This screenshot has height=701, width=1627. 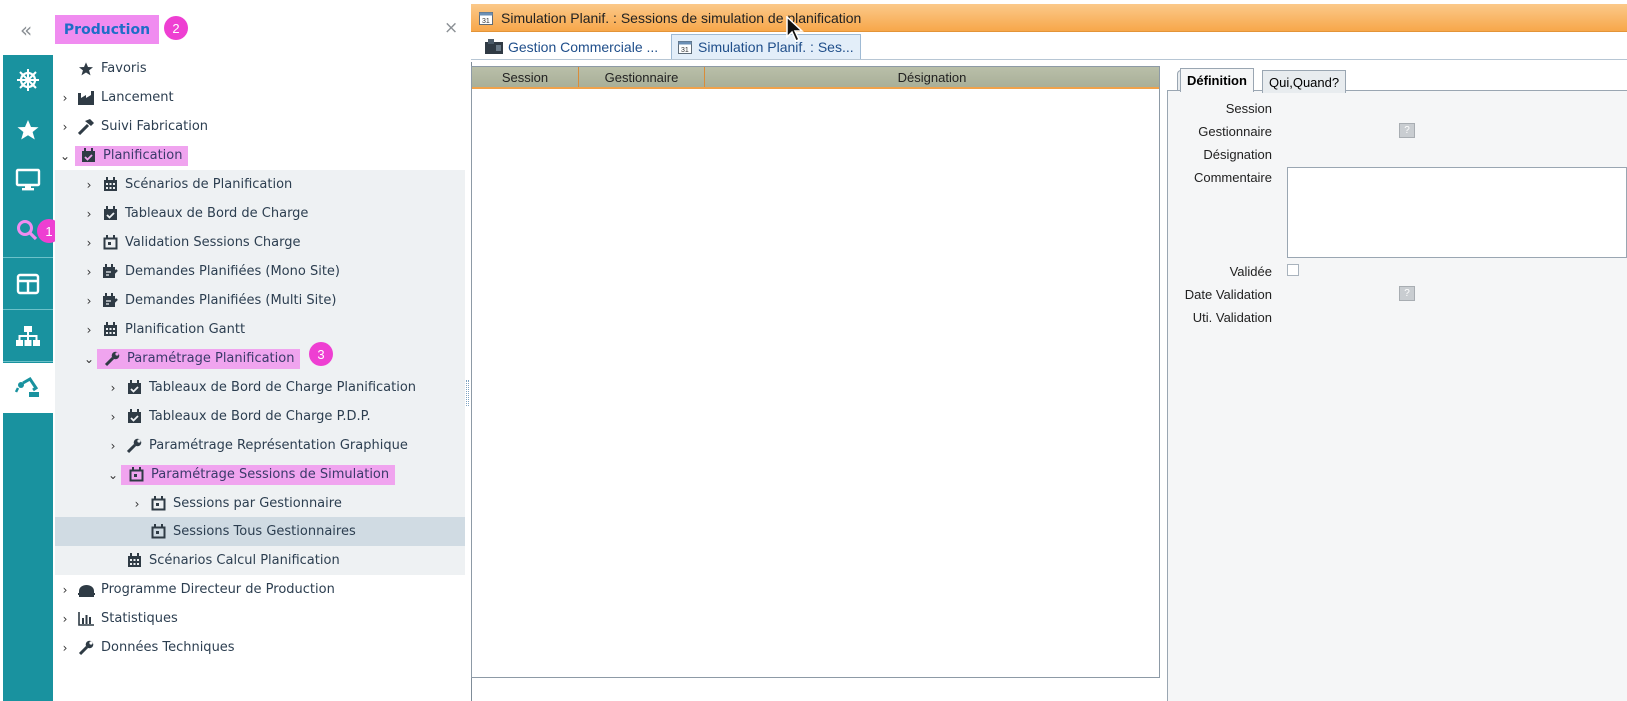 What do you see at coordinates (494, 46) in the screenshot?
I see `app-icon` at bounding box center [494, 46].